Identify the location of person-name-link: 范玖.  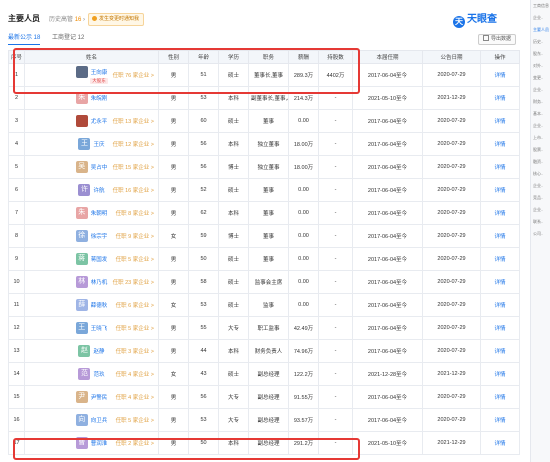
(98, 375).